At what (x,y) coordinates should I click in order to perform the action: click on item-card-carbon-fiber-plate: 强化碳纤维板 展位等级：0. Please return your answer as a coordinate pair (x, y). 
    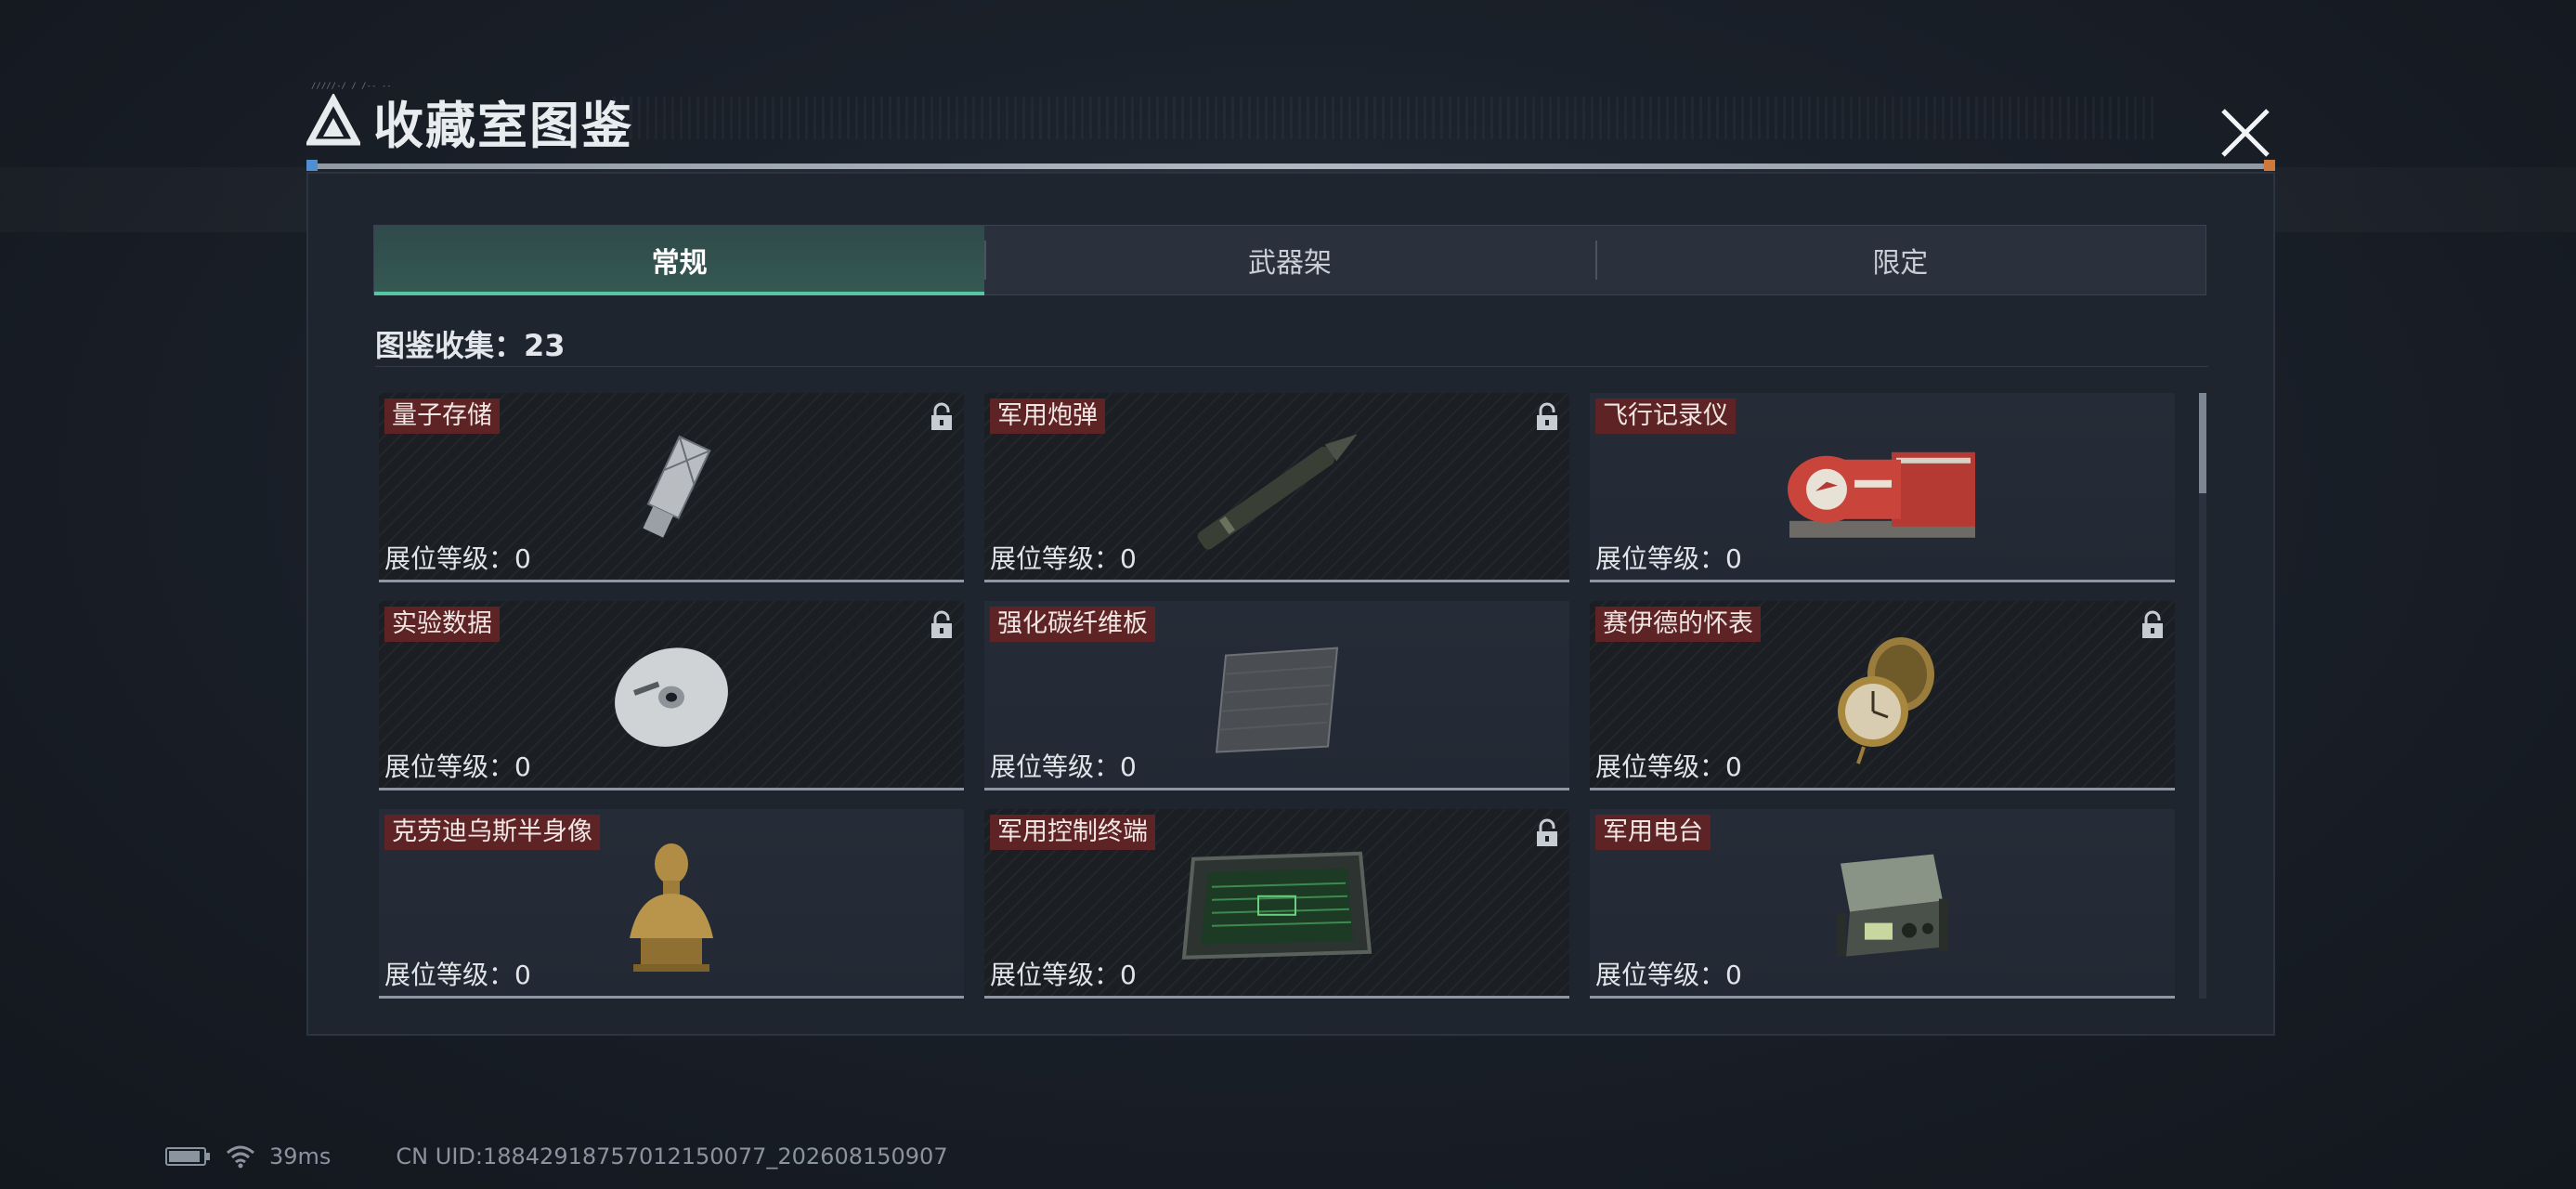
    Looking at the image, I should click on (1276, 696).